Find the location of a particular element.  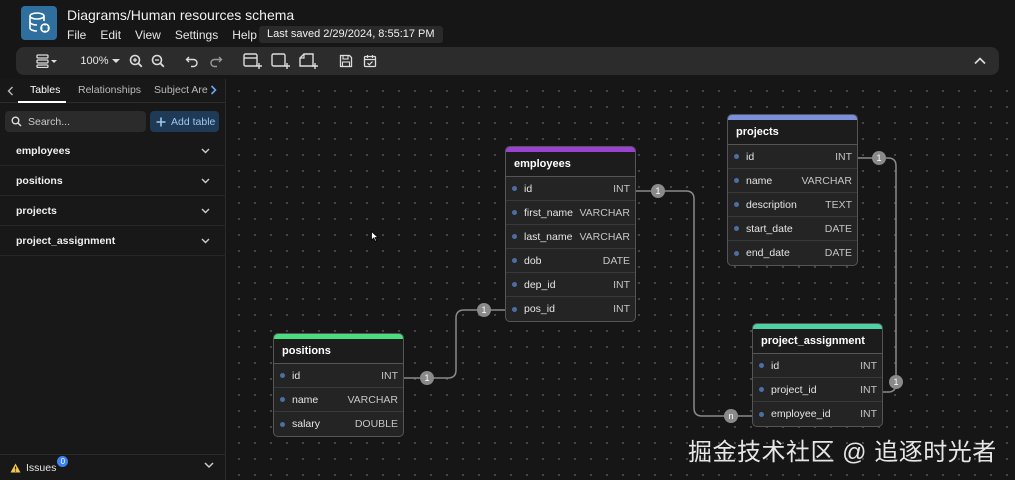

add-table-icon is located at coordinates (252, 61).